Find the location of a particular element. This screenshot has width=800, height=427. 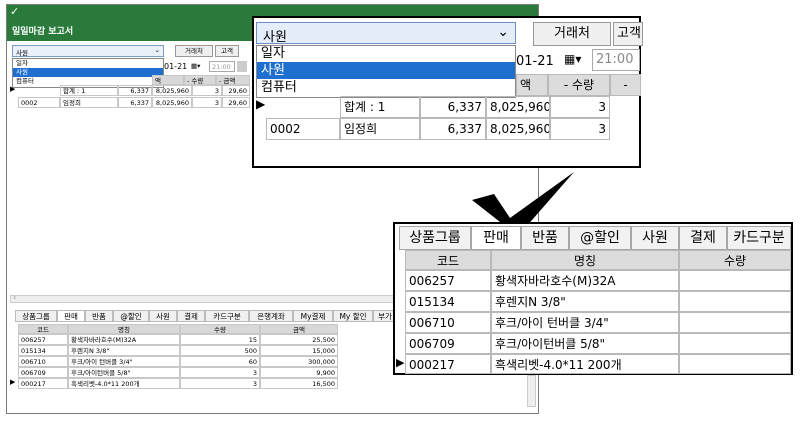

dealer-button-zoomed: 거래처 is located at coordinates (572, 34).